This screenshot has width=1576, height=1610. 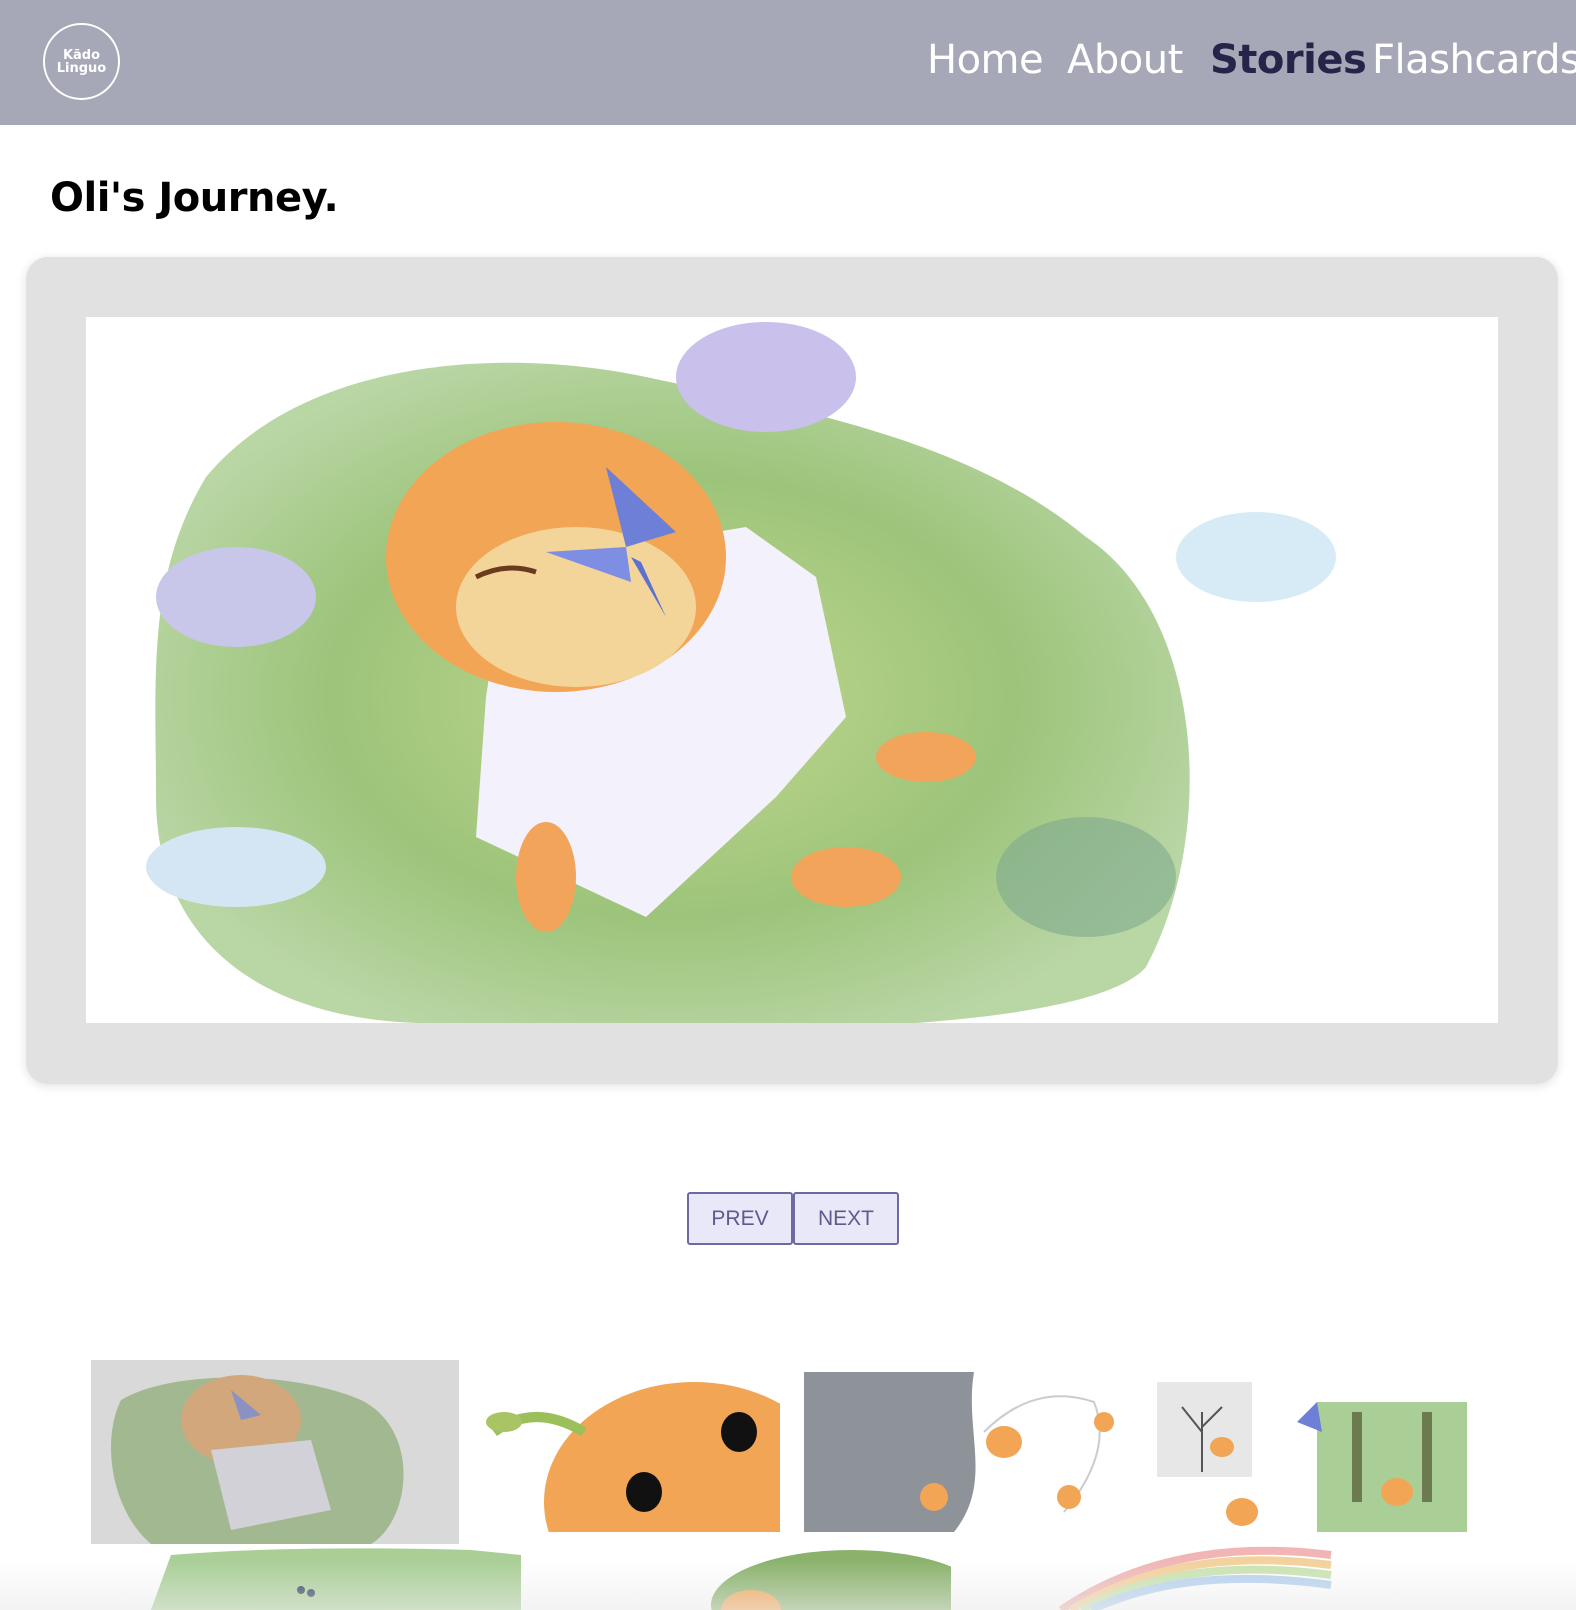 I want to click on prev-button: PREV, so click(x=740, y=1218).